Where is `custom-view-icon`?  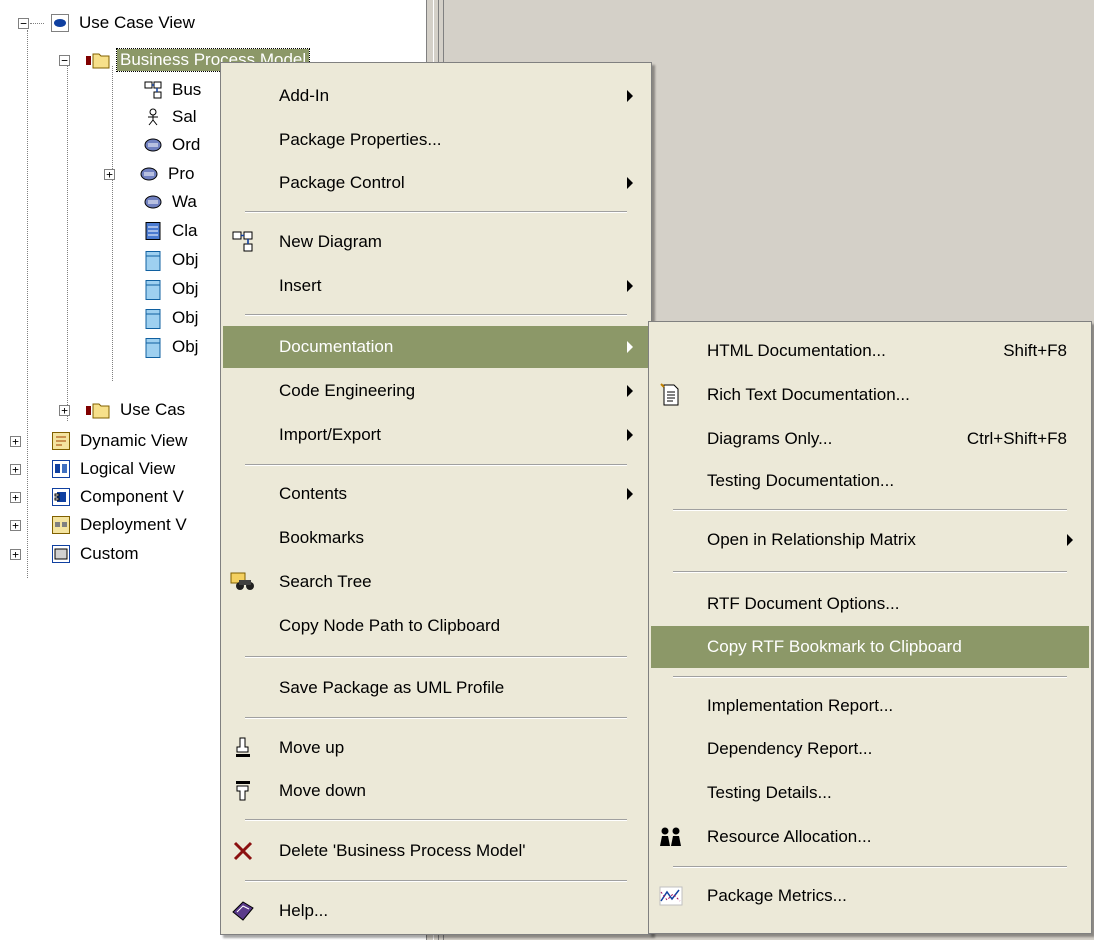 custom-view-icon is located at coordinates (61, 554).